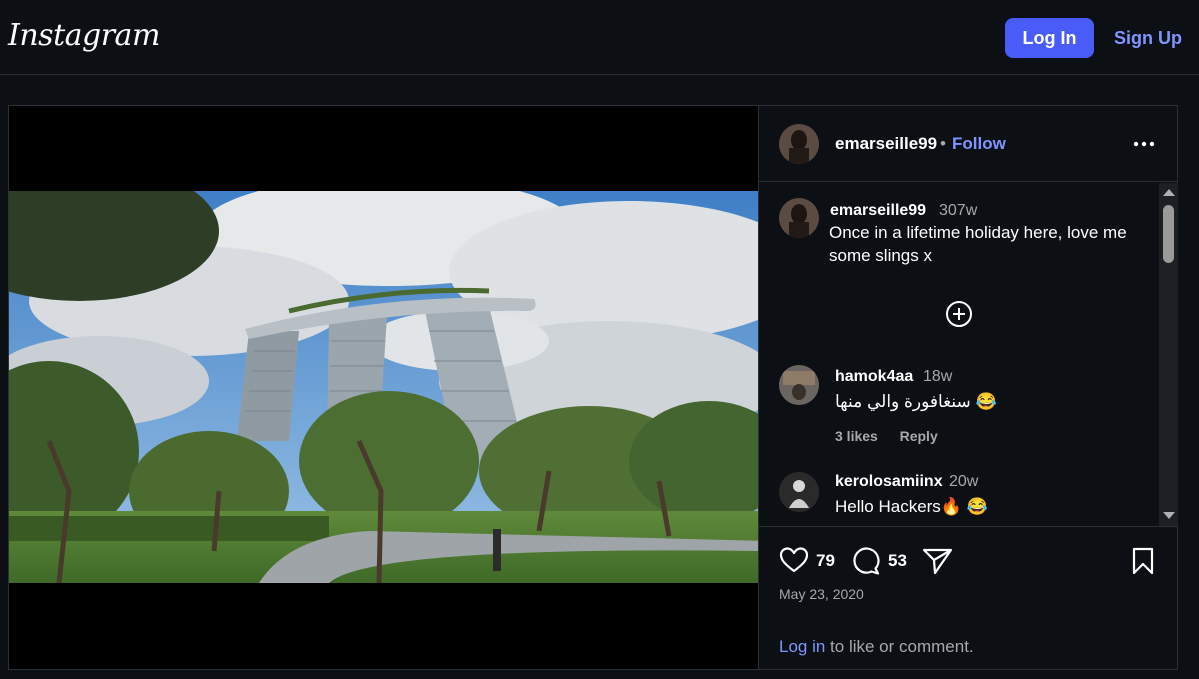 The height and width of the screenshot is (679, 1199). What do you see at coordinates (1169, 515) in the screenshot?
I see `scroll-down-arrow-icon` at bounding box center [1169, 515].